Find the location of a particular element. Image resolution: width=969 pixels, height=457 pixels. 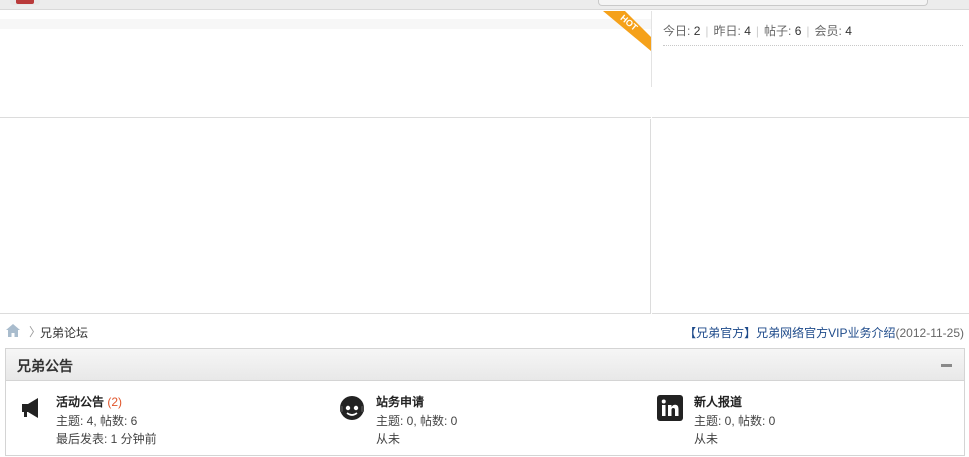

category-title: 兄弟公告 is located at coordinates (45, 366).